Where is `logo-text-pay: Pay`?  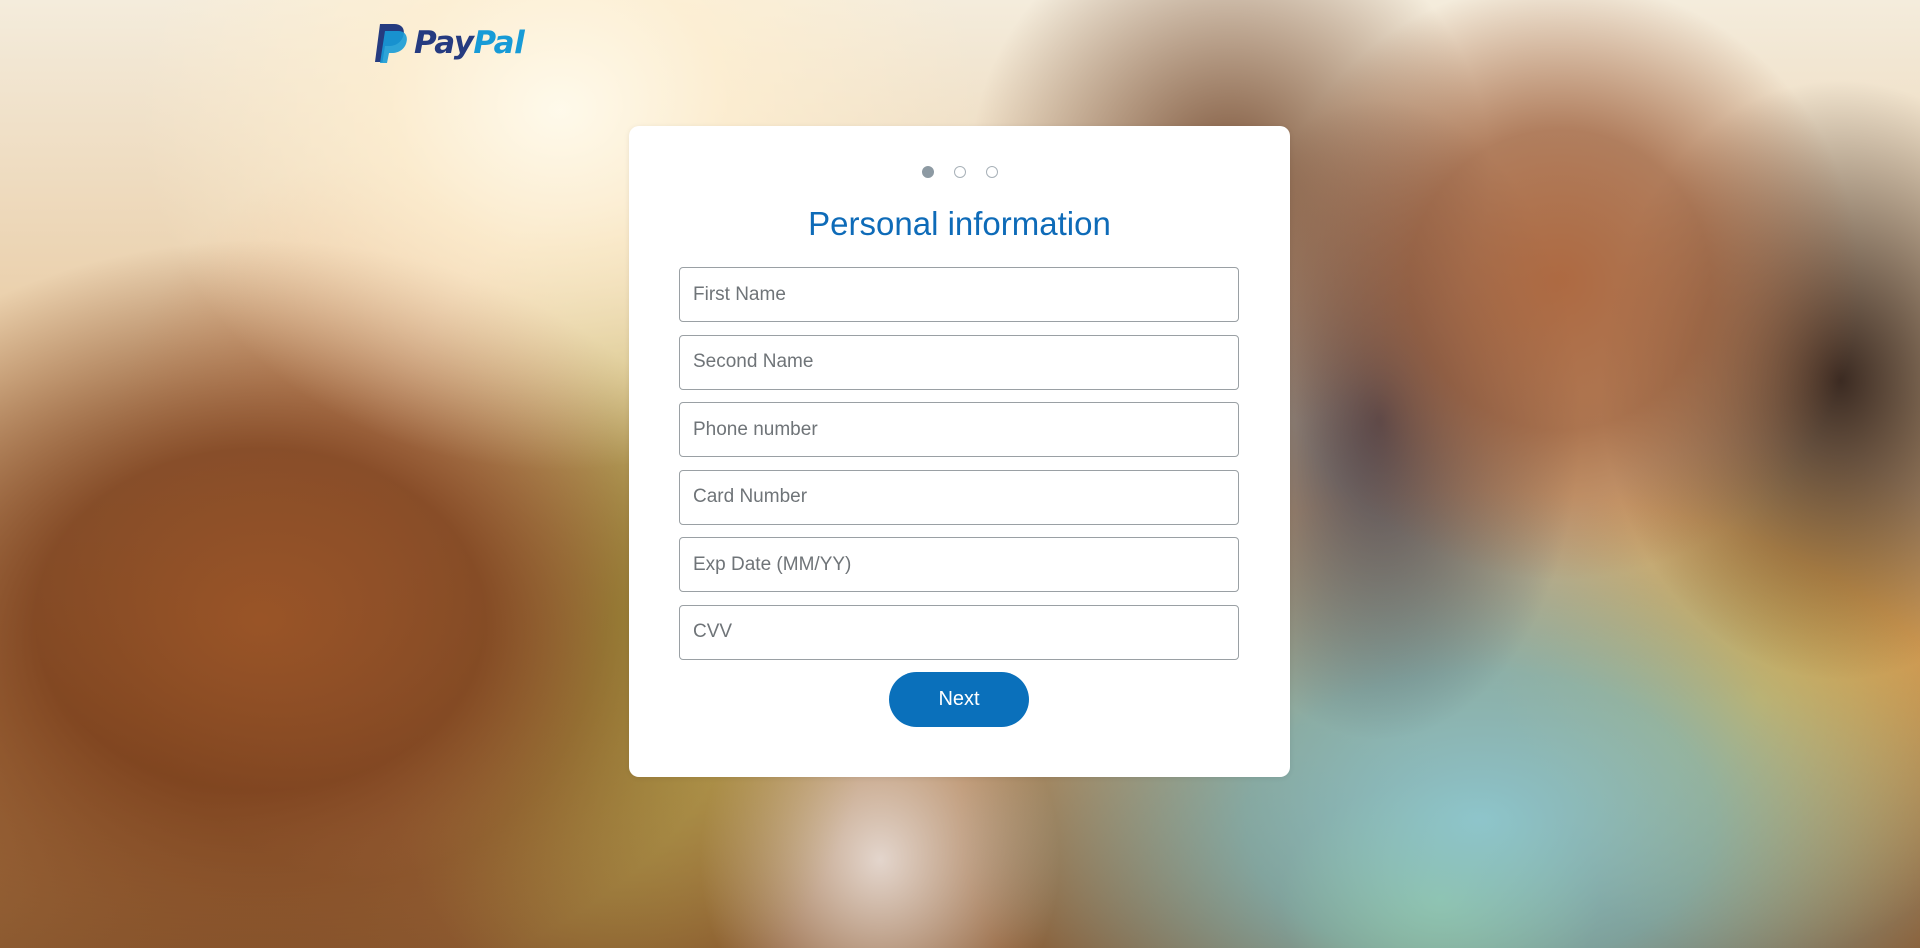 logo-text-pay: Pay is located at coordinates (444, 43).